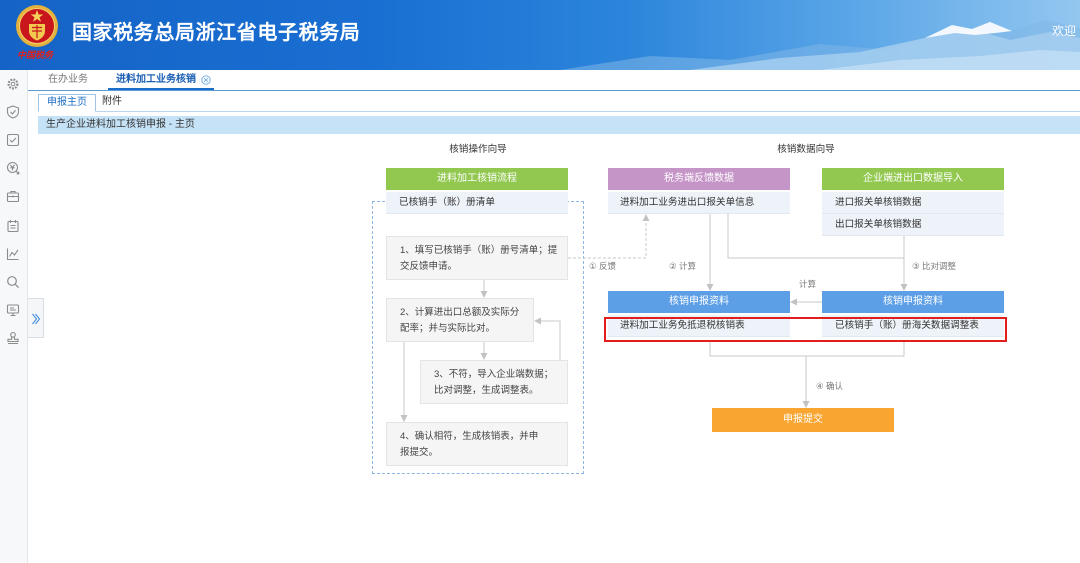 The image size is (1080, 563). Describe the element at coordinates (699, 326) in the screenshot. I see `tax-exemption-verification-table-item: 进料加工业务免抵退税核销表` at that location.